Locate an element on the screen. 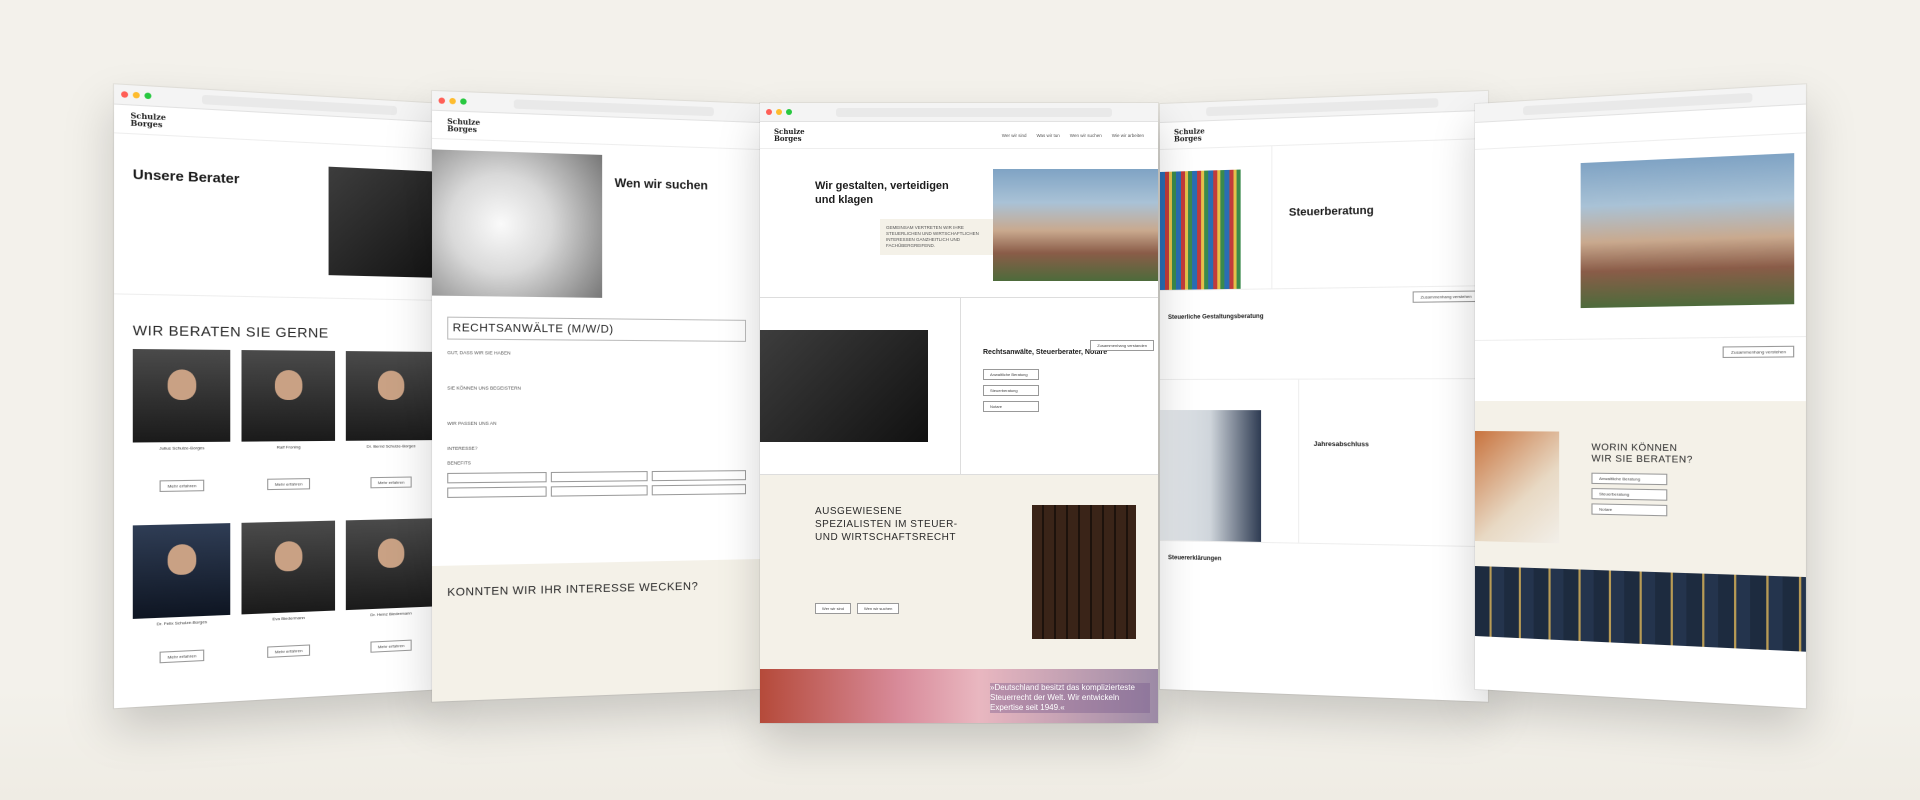  who-button: Wer wir sind is located at coordinates (833, 608).